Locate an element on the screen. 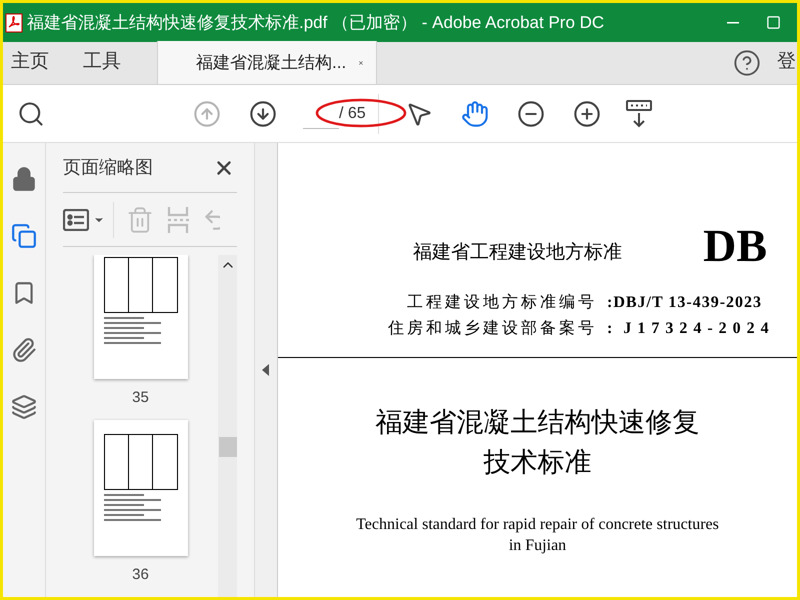 The height and width of the screenshot is (600, 800). code-value: : J 1 7 3 2 4 - 2 0 2 4 is located at coordinates (689, 329).